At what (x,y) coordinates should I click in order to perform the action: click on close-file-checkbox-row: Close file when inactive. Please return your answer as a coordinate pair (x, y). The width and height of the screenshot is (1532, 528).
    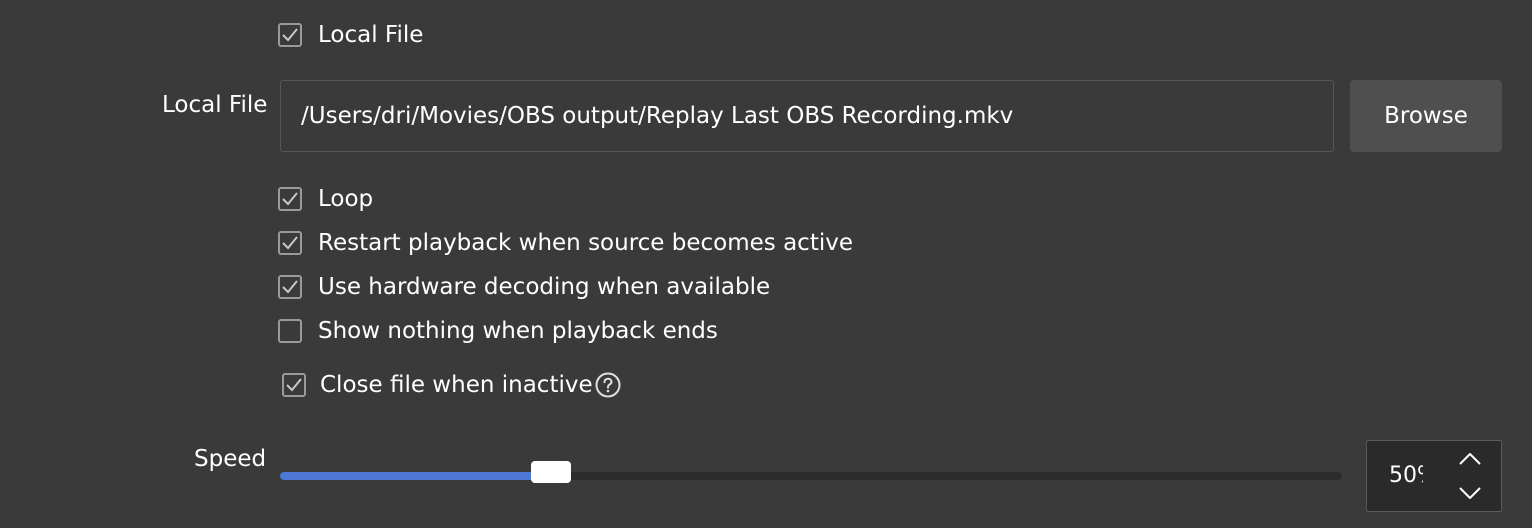
    Looking at the image, I should click on (451, 385).